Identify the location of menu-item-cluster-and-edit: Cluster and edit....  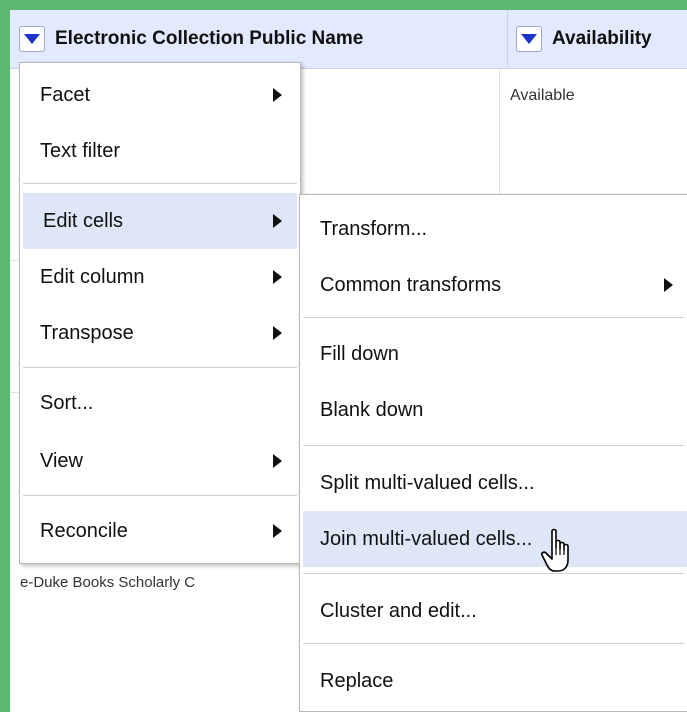
(493, 611).